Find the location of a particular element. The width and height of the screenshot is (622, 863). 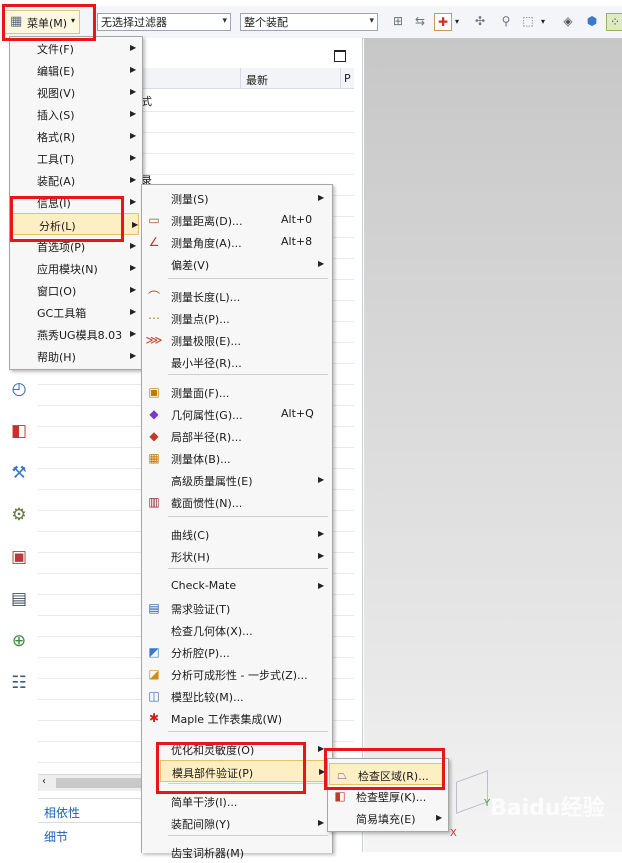

maximize-icon is located at coordinates (340, 56).